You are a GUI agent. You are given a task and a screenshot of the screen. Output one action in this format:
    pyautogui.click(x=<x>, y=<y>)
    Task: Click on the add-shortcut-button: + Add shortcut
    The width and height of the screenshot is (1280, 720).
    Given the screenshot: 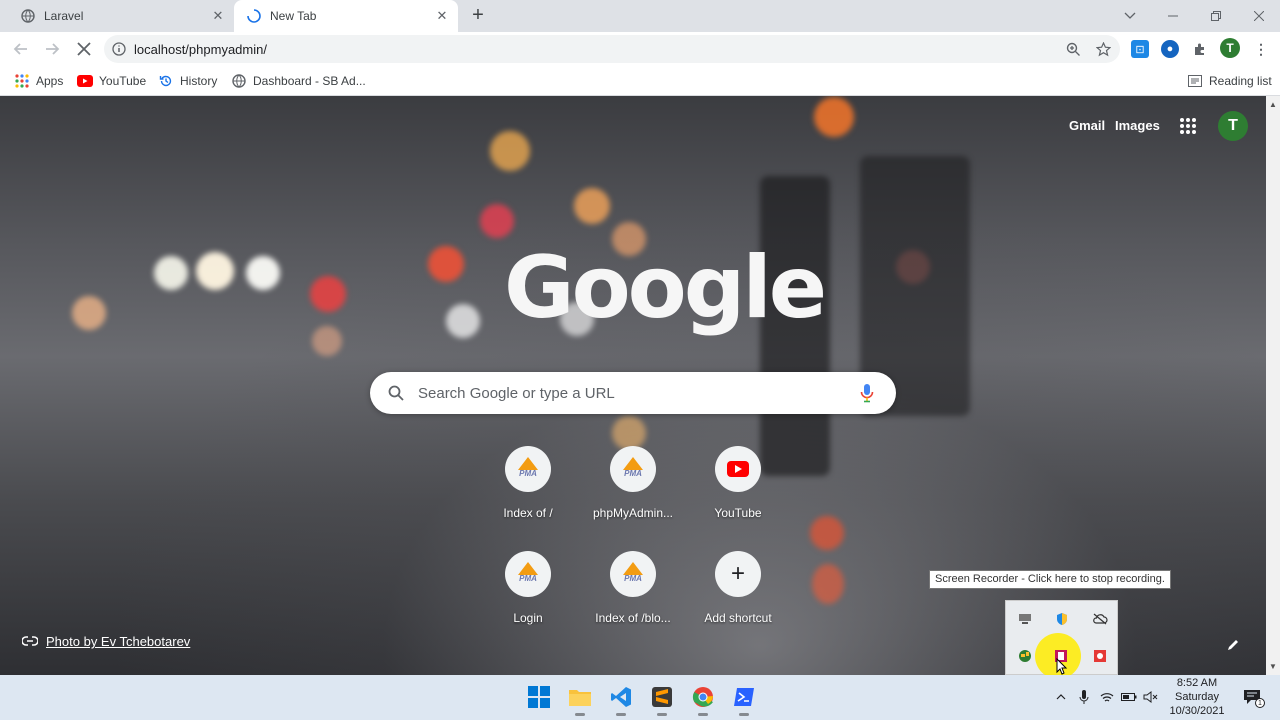 What is the action you would take?
    pyautogui.click(x=738, y=601)
    